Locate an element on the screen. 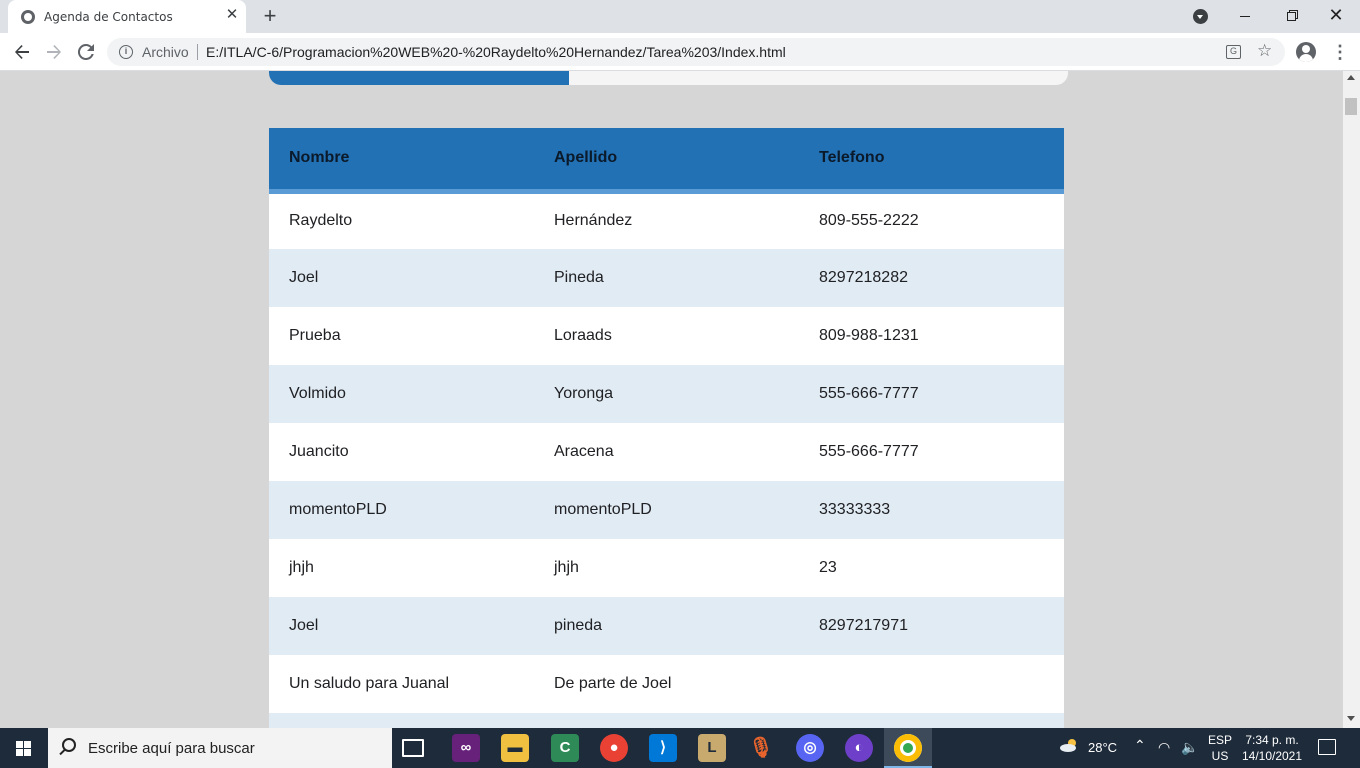 Image resolution: width=1360 pixels, height=768 pixels. table-row: momentoPLD momentoPLD 33333333 is located at coordinates (666, 510).